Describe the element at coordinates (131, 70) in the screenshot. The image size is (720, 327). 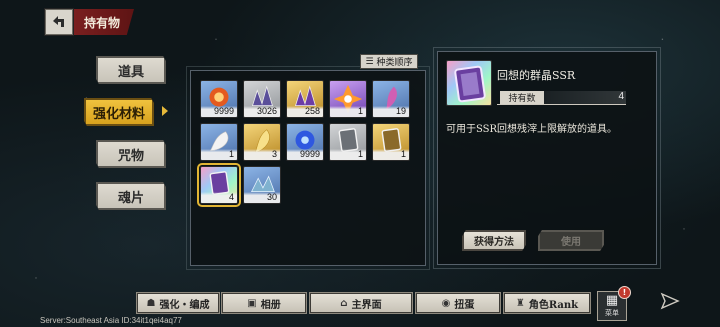
I see `category-tab-items: 道具` at that location.